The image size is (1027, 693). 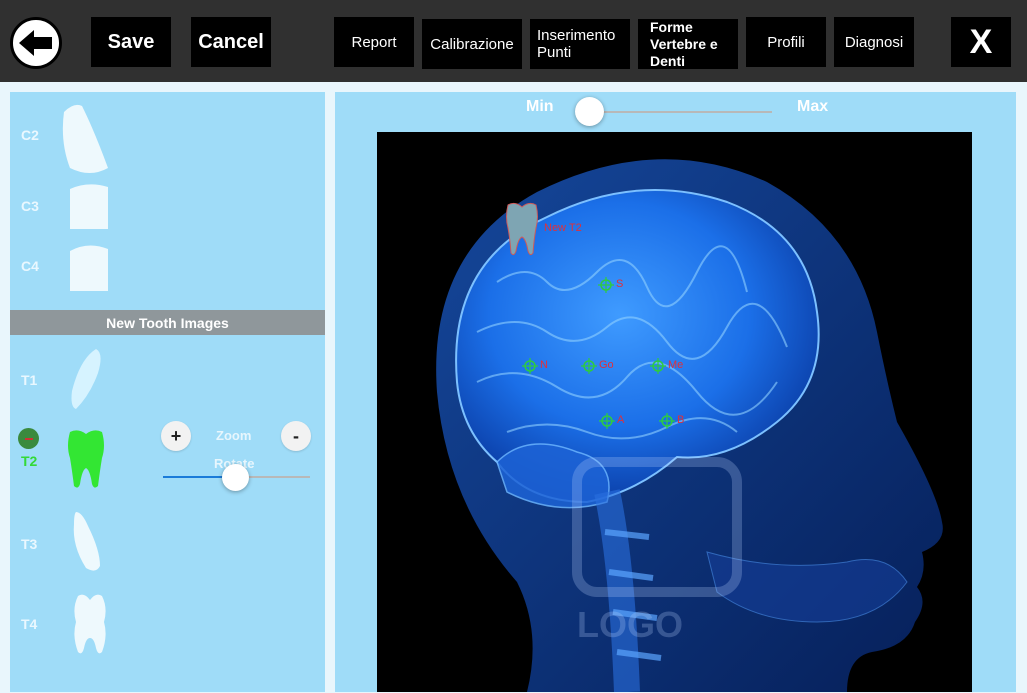 I want to click on report-button: Report, so click(x=374, y=42).